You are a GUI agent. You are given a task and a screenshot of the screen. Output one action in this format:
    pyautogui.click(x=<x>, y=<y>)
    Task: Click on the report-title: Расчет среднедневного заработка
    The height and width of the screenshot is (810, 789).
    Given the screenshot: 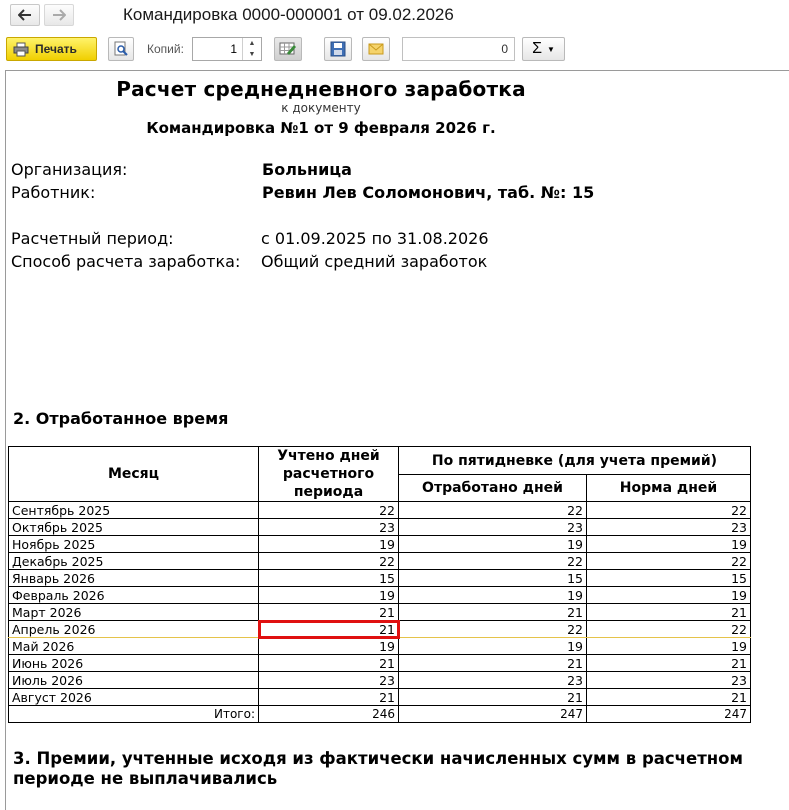 What is the action you would take?
    pyautogui.click(x=321, y=89)
    